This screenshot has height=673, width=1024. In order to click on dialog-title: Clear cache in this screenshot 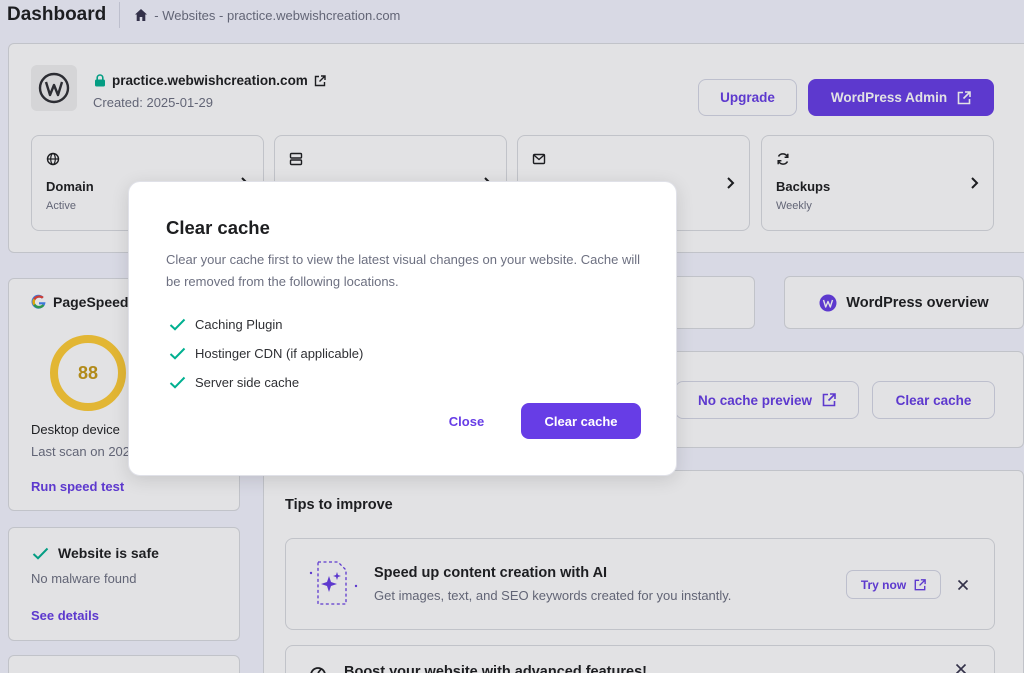, I will do `click(218, 227)`.